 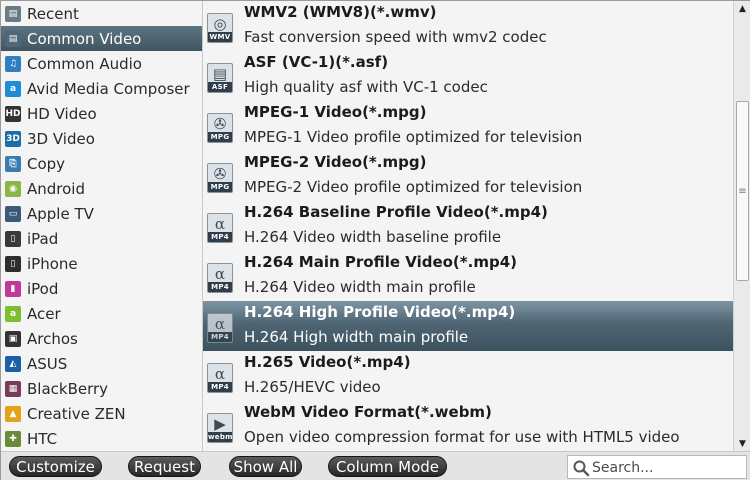 What do you see at coordinates (265, 466) in the screenshot?
I see `show-all-button: Show All` at bounding box center [265, 466].